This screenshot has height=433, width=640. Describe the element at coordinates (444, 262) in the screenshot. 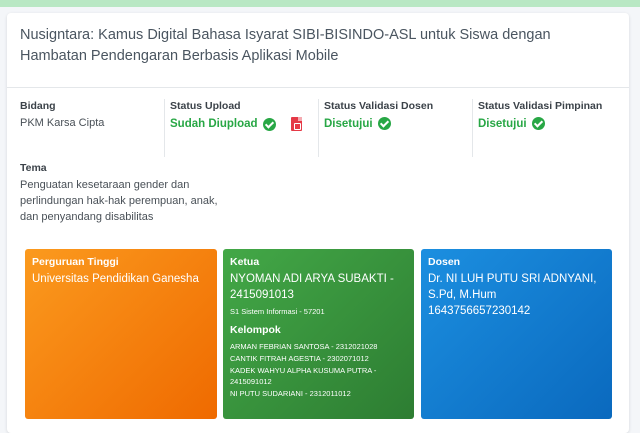

I see `dosen-label: Dosen` at that location.